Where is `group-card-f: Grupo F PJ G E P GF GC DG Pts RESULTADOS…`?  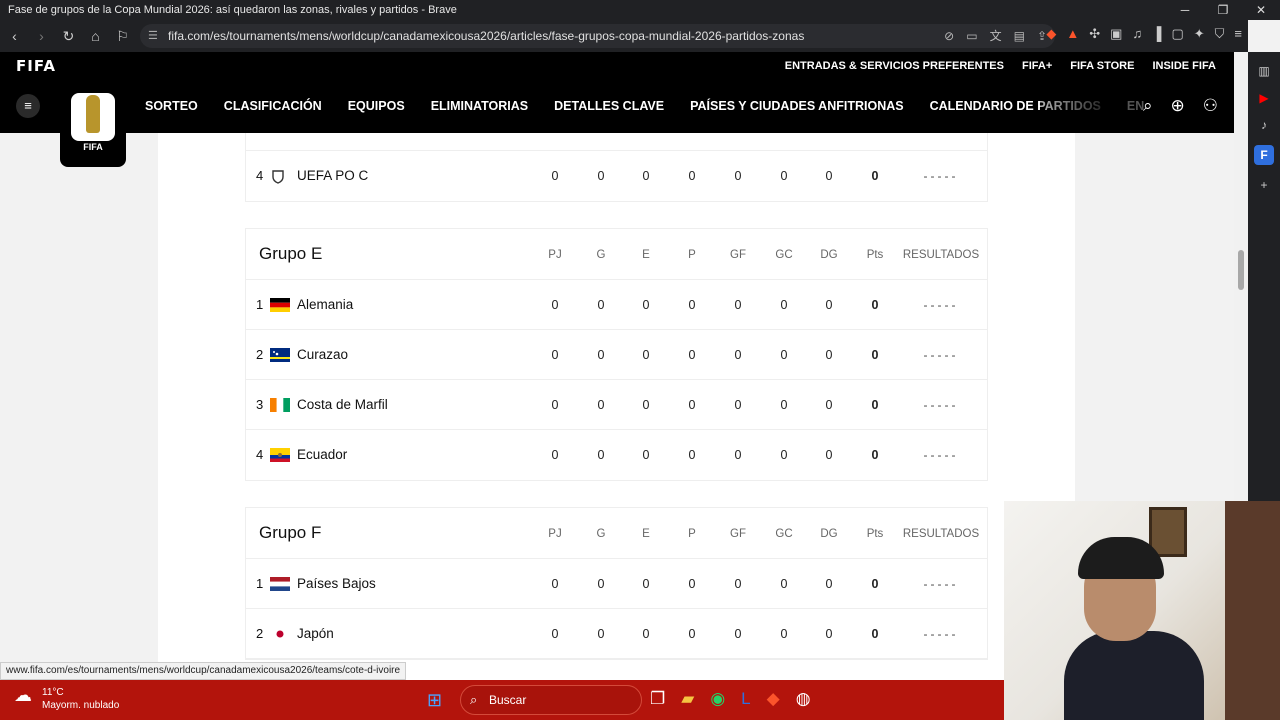 group-card-f: Grupo F PJ G E P GF GC DG Pts RESULTADOS… is located at coordinates (616, 583).